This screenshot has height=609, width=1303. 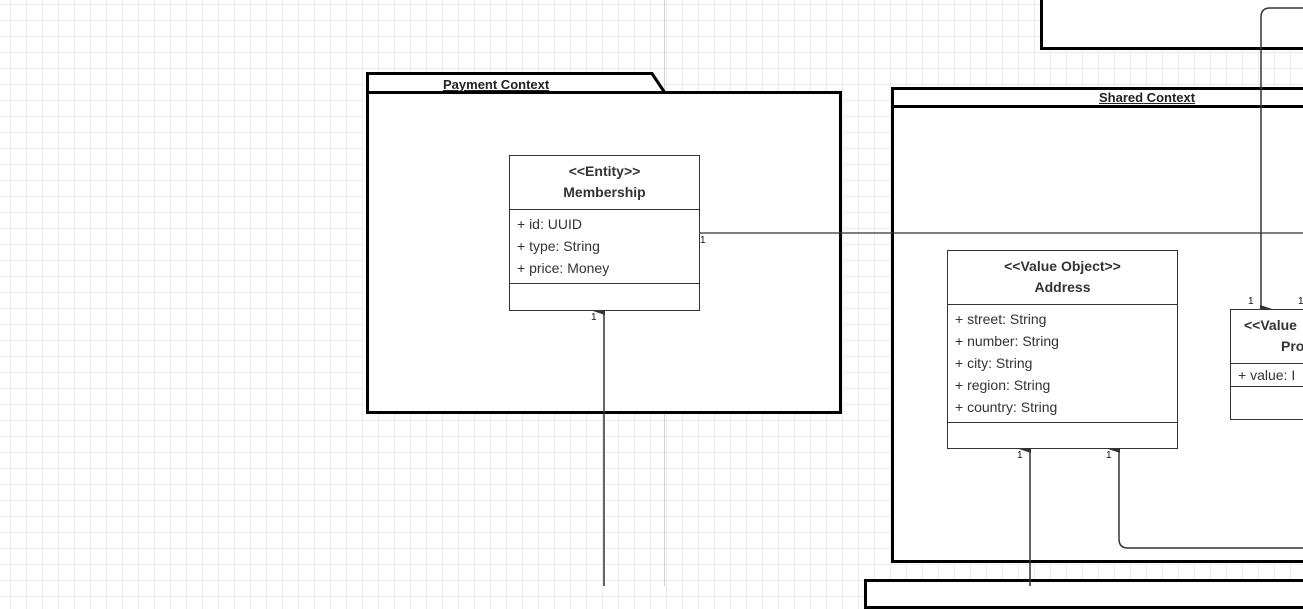 I want to click on value-object-incoming-connector, so click(x=1281, y=160).